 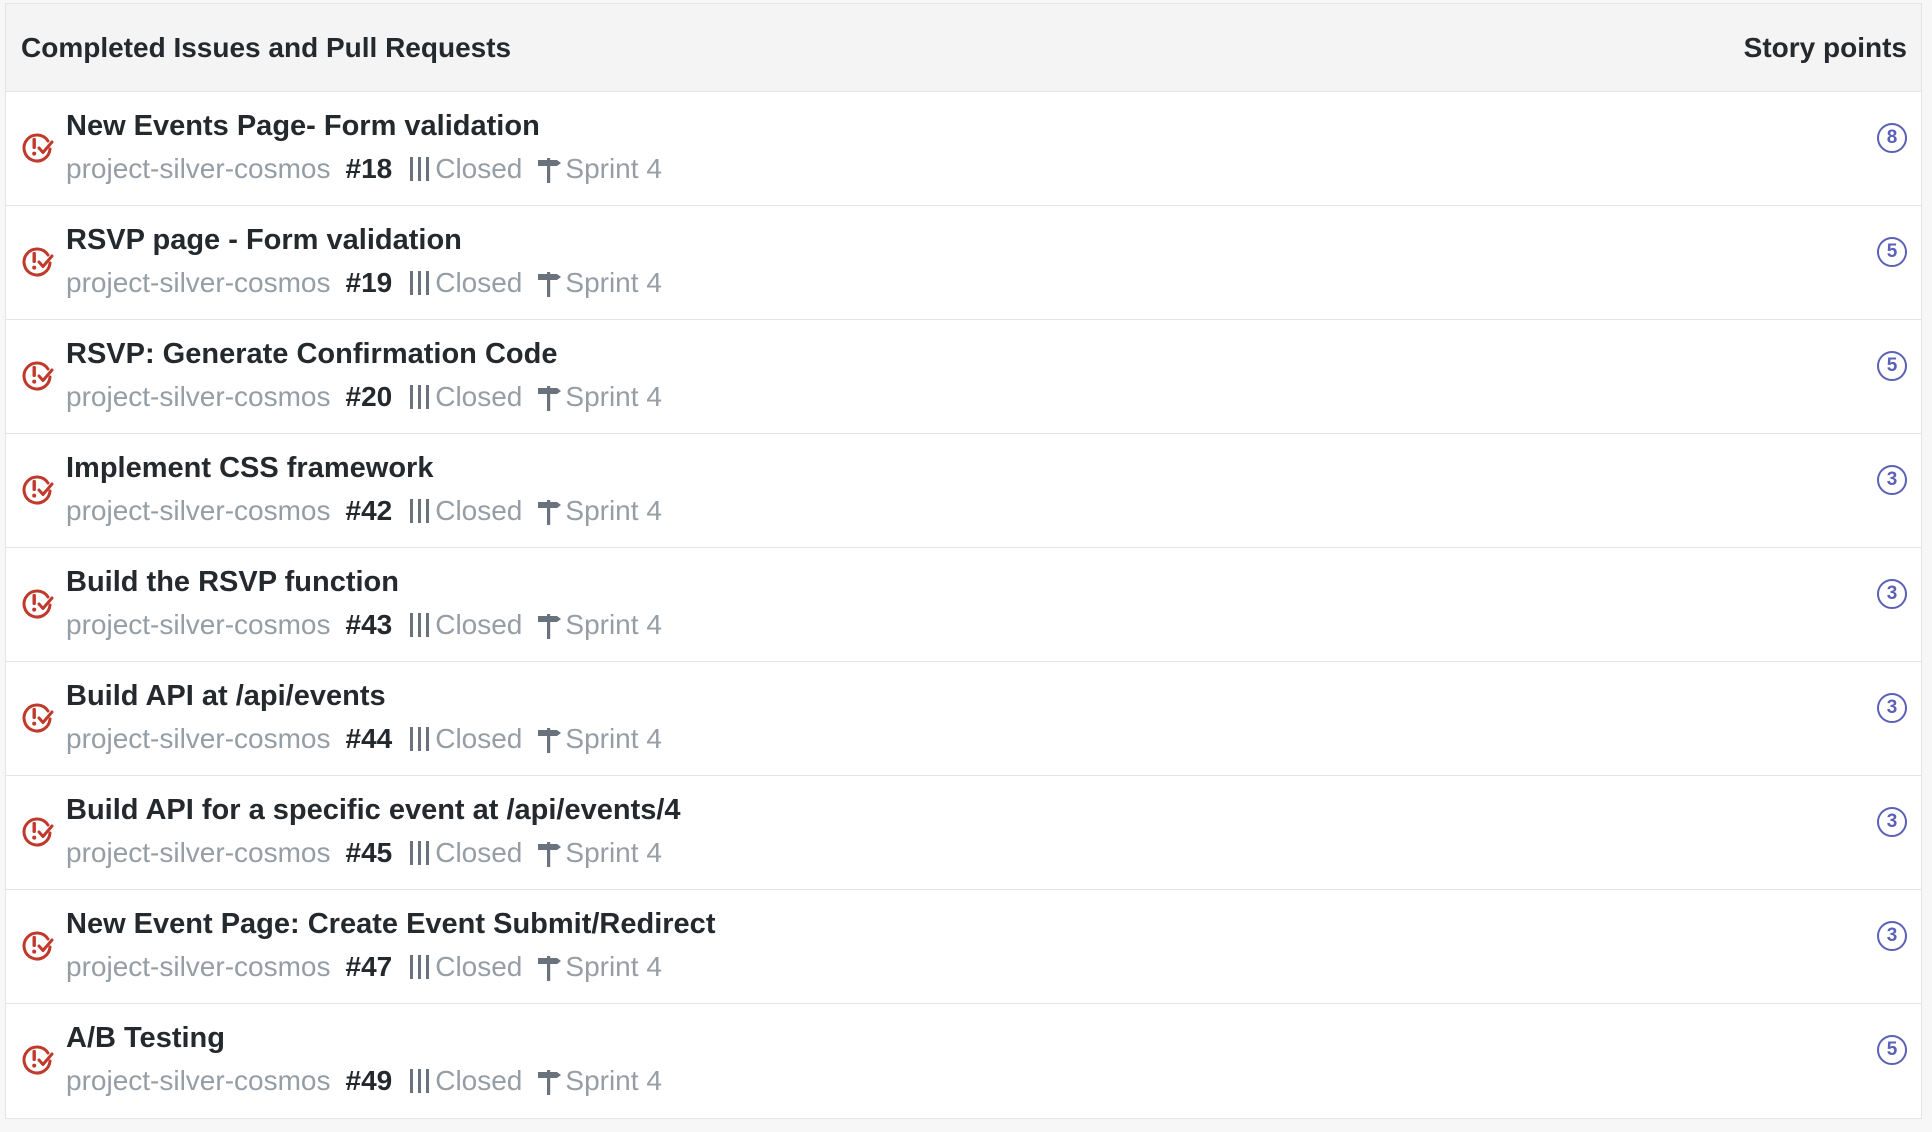 I want to click on issue-number: #20, so click(x=369, y=397).